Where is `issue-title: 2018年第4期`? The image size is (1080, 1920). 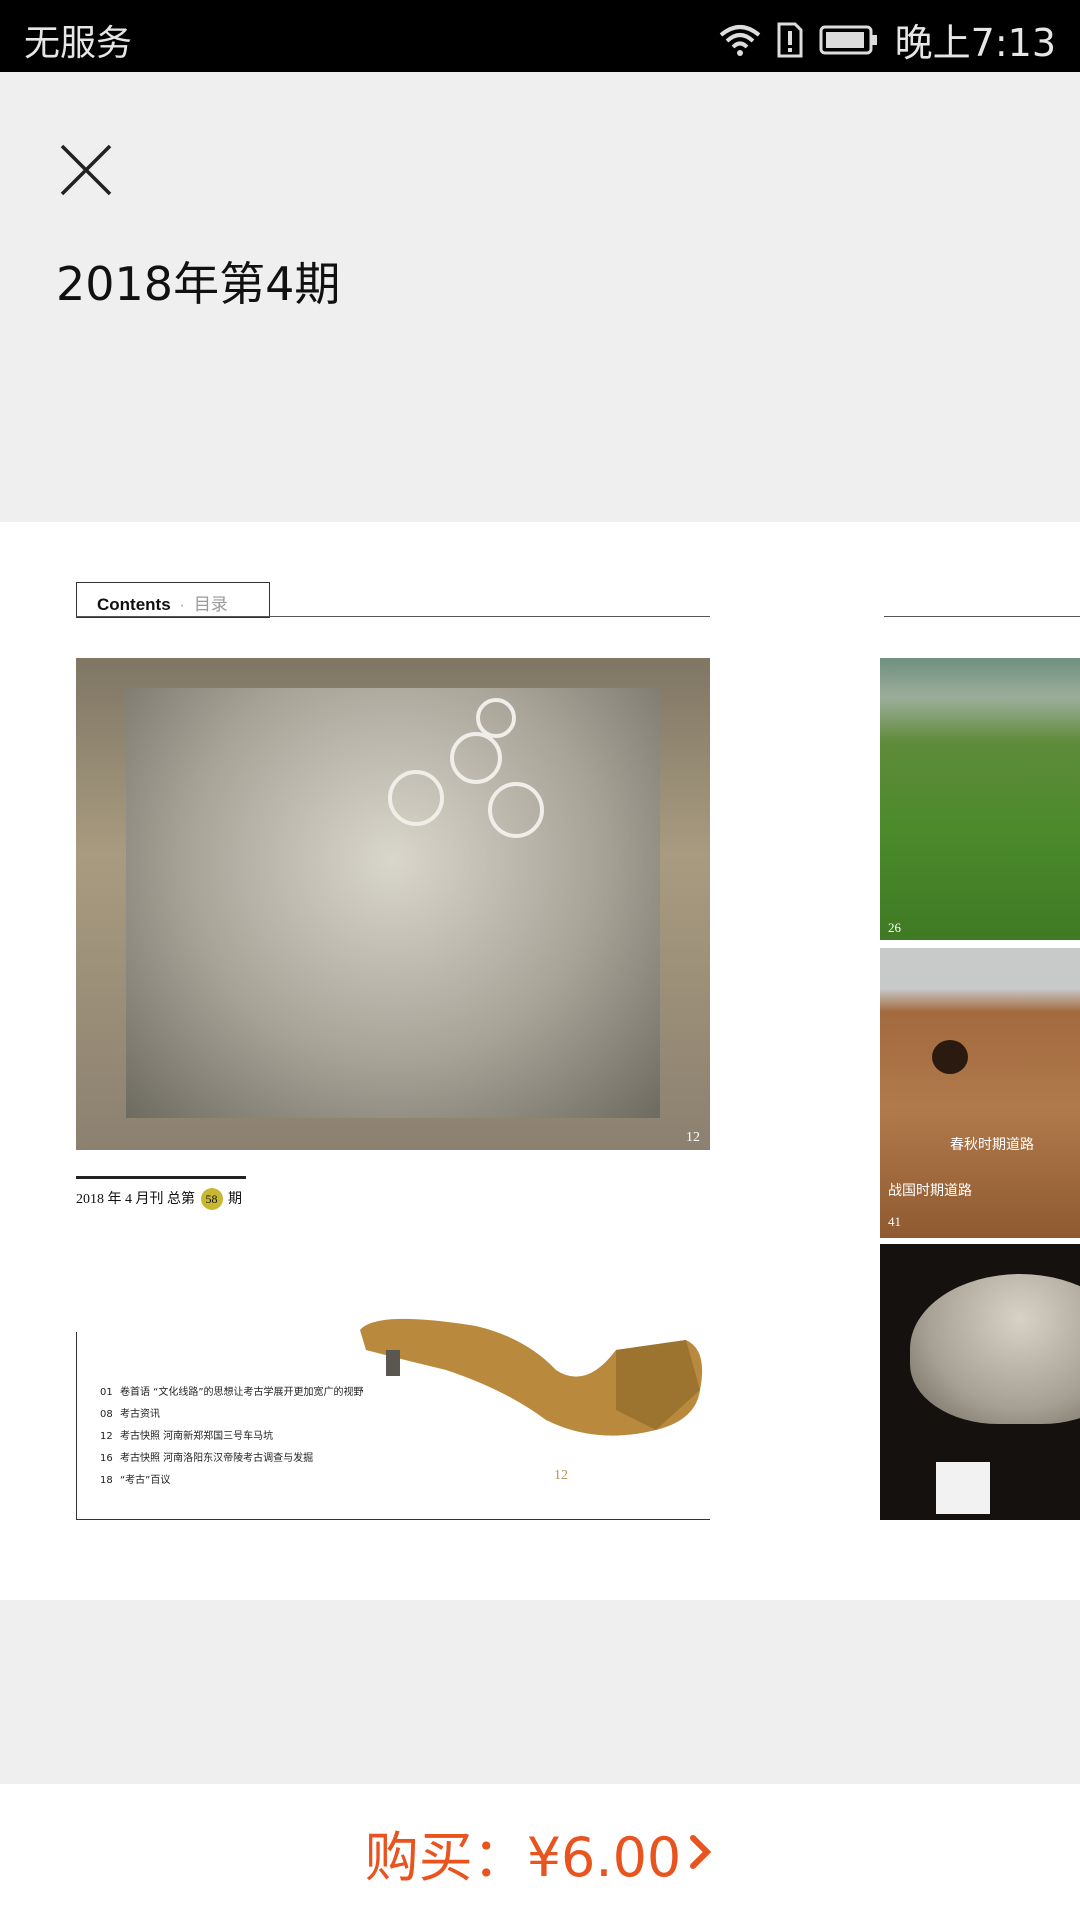
issue-title: 2018年第4期 is located at coordinates (198, 284).